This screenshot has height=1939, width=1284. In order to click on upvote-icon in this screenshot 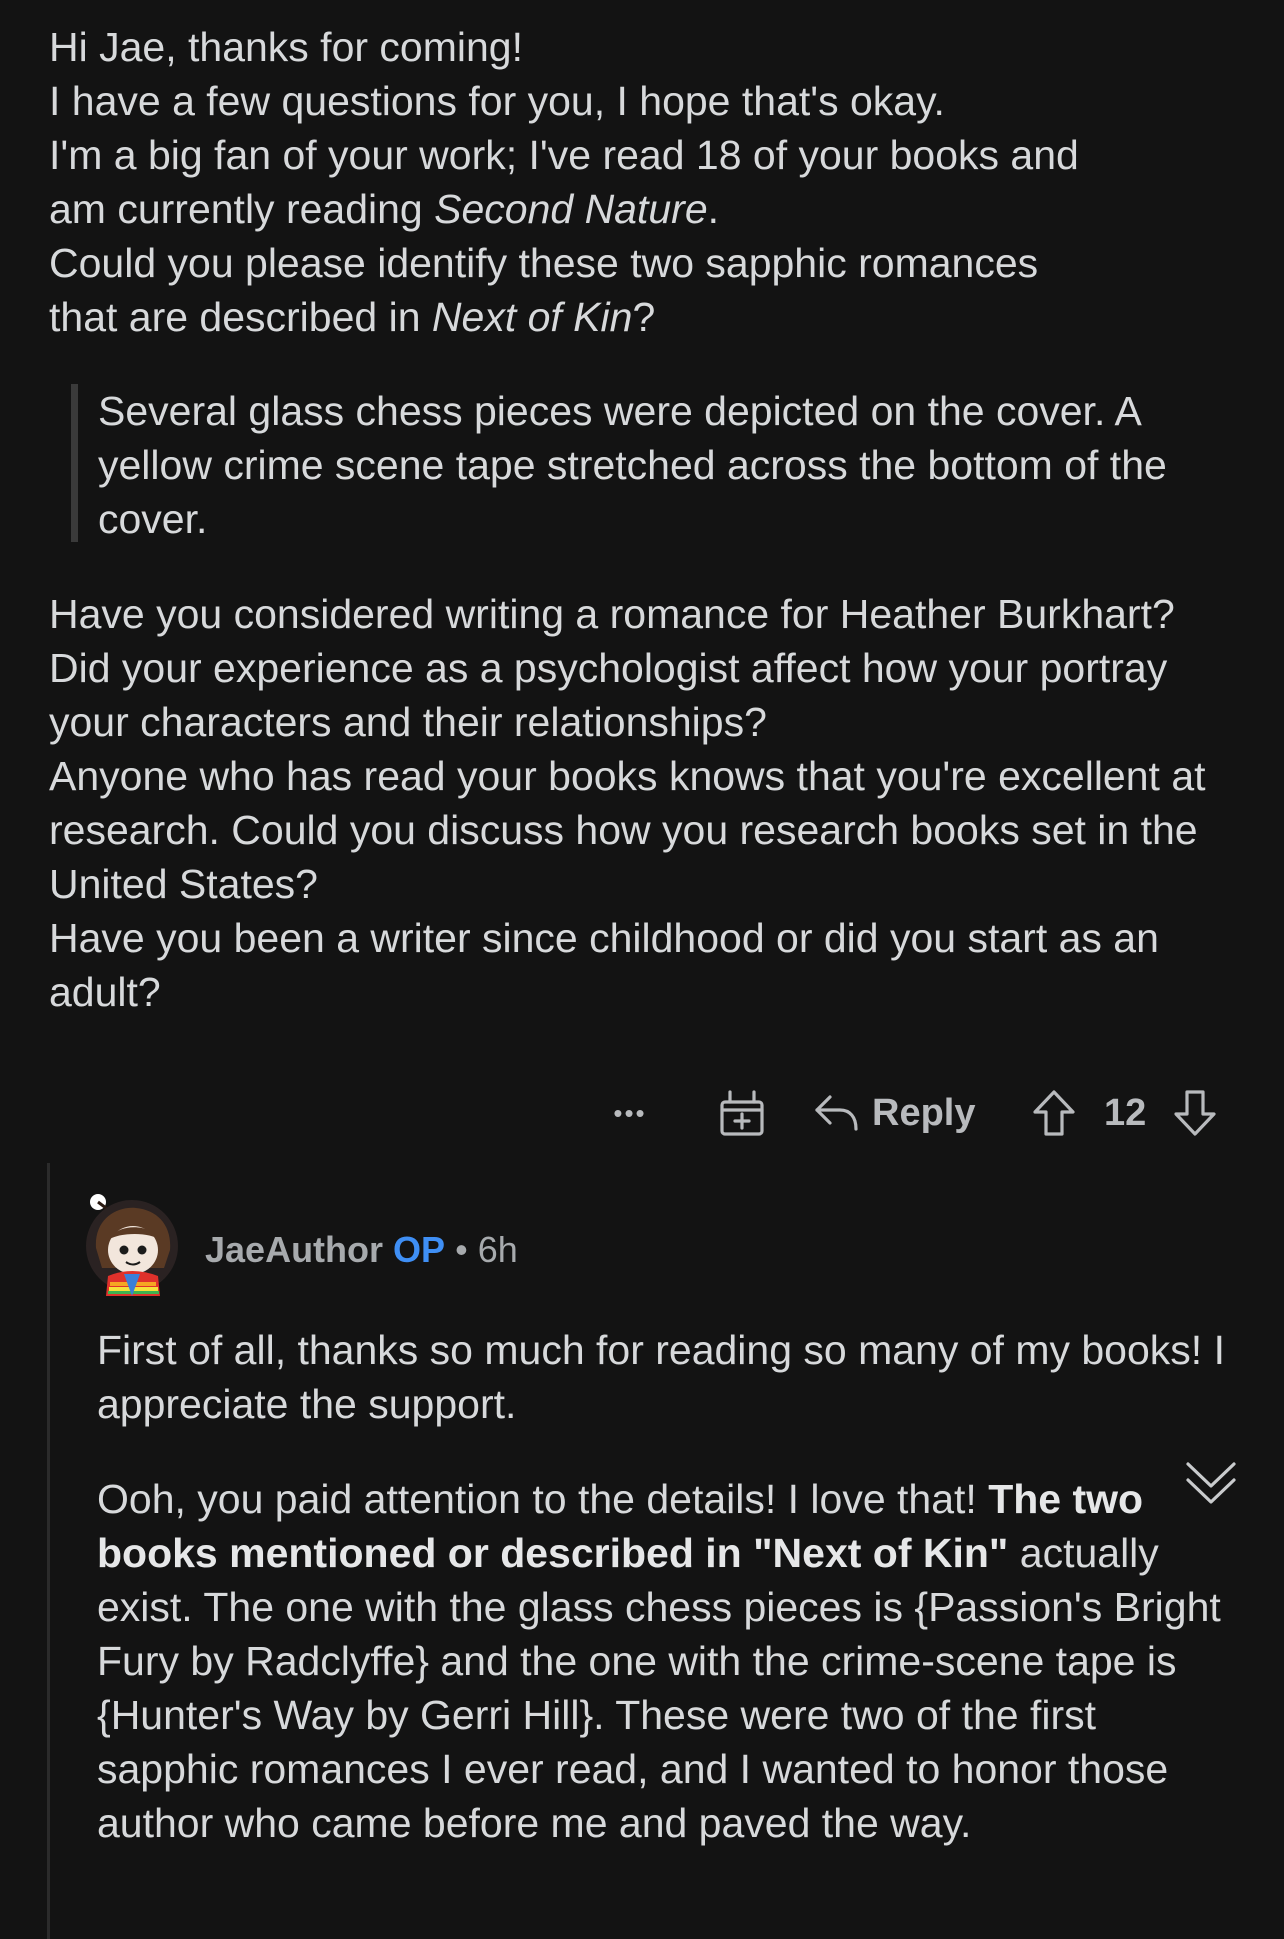, I will do `click(1054, 1113)`.